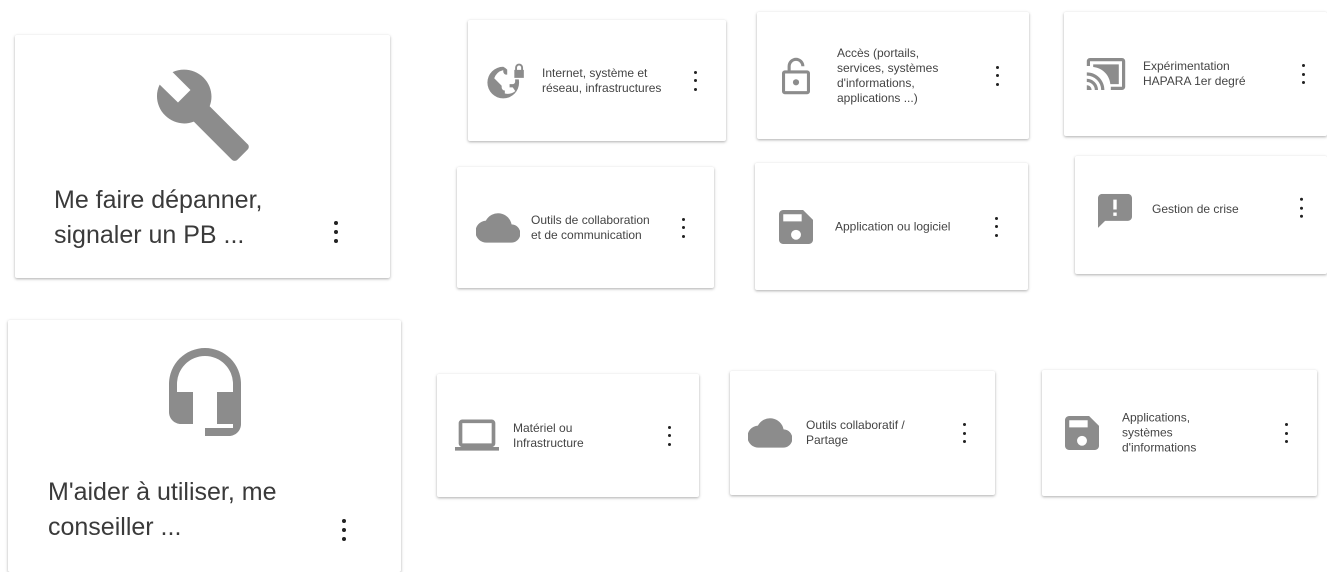  I want to click on card-title-line: Me faire dépanner,, so click(158, 200).